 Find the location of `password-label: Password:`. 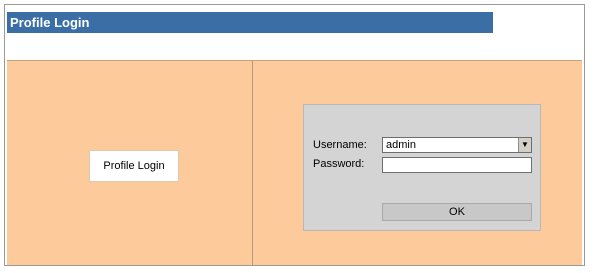

password-label: Password: is located at coordinates (339, 164).